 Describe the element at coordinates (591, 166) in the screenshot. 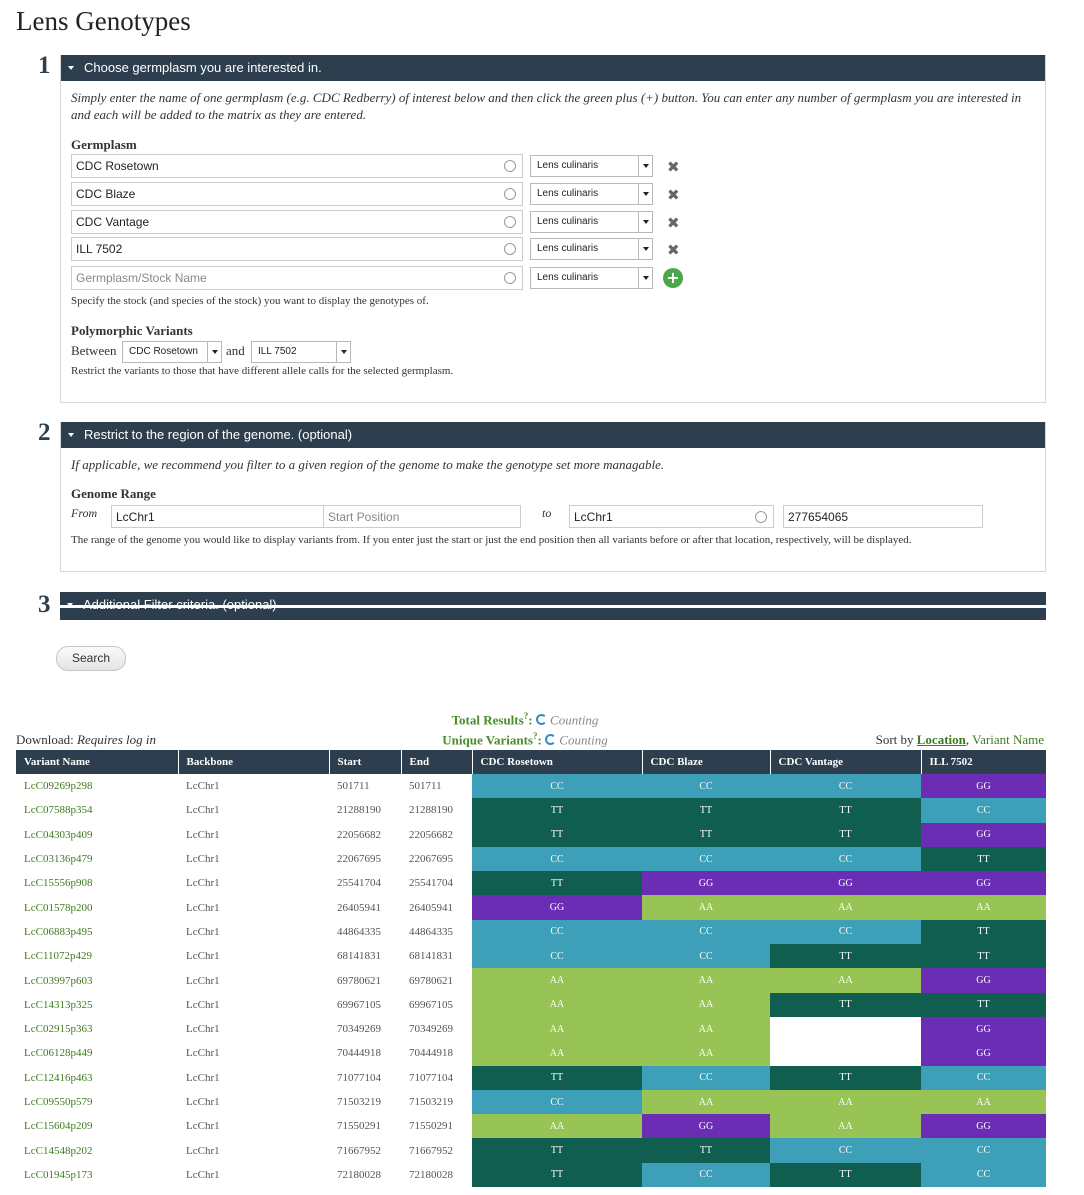

I see `species-select-1: Lens culinaris` at that location.